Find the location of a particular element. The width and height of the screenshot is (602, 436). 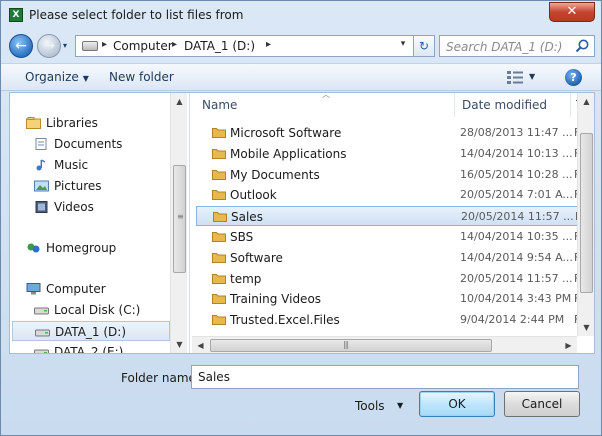

file-row: Trusted.Excel.Files9/04/2014 2:44 PMFil is located at coordinates (391, 320).